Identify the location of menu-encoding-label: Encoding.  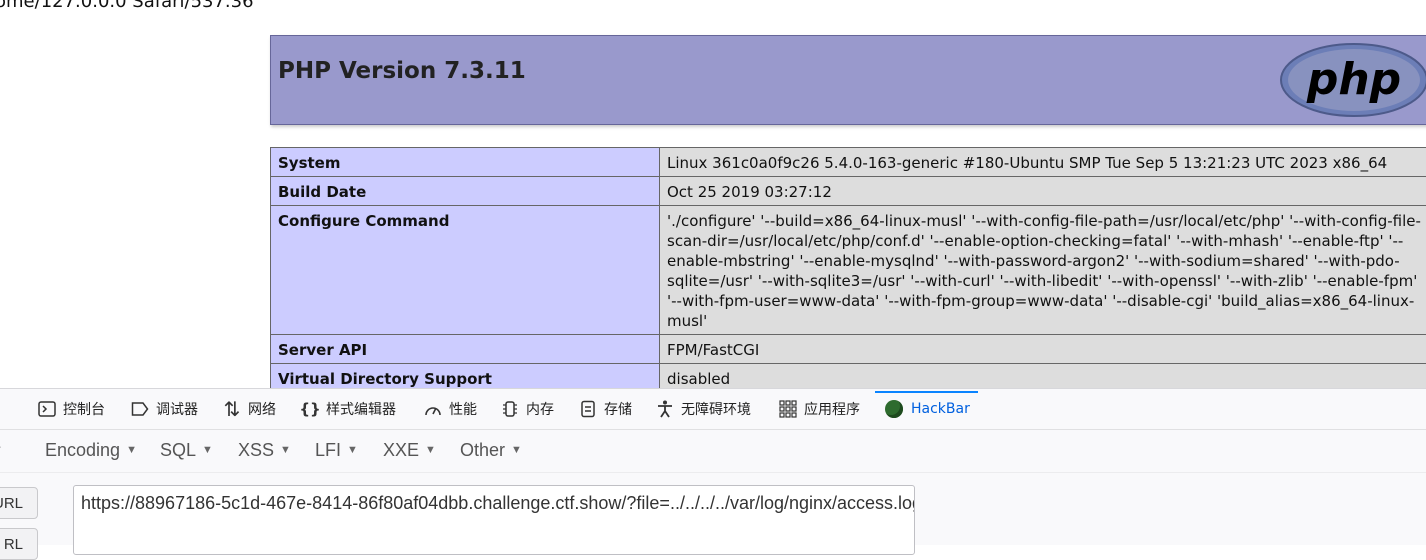
(82, 450).